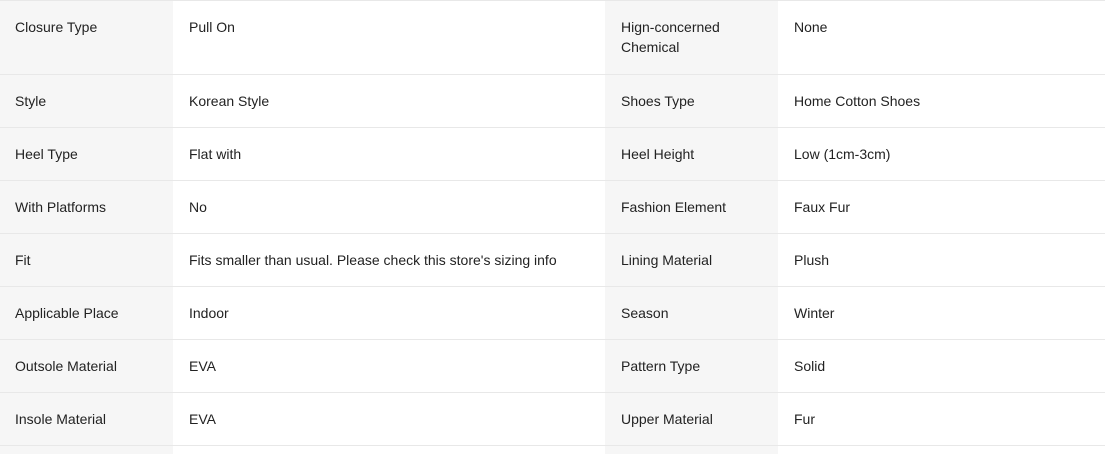 This screenshot has width=1105, height=454. Describe the element at coordinates (691, 419) in the screenshot. I see `spec-label: Upper Material` at that location.